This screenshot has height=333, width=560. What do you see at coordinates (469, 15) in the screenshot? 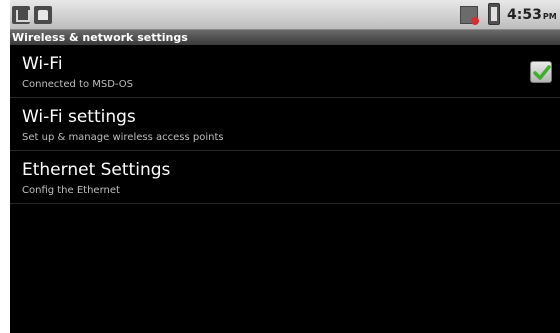
I see `network-icon` at bounding box center [469, 15].